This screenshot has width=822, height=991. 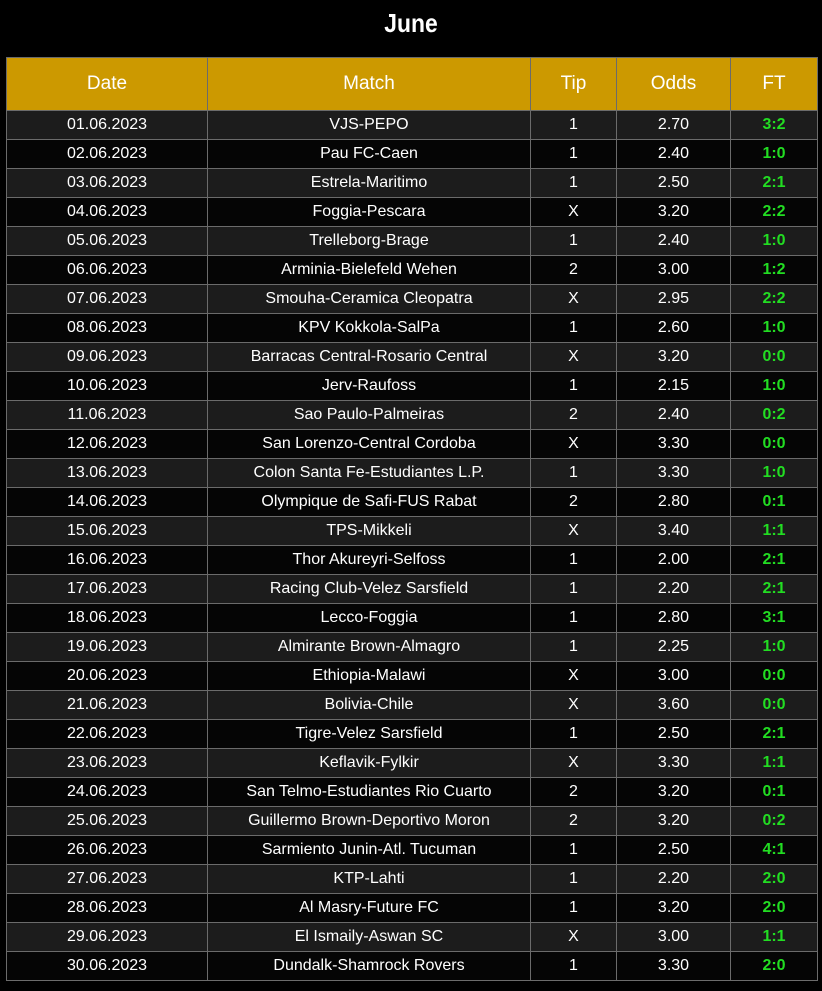 What do you see at coordinates (369, 502) in the screenshot?
I see `cell-match: Olympique de Safi-FUS Rabat` at bounding box center [369, 502].